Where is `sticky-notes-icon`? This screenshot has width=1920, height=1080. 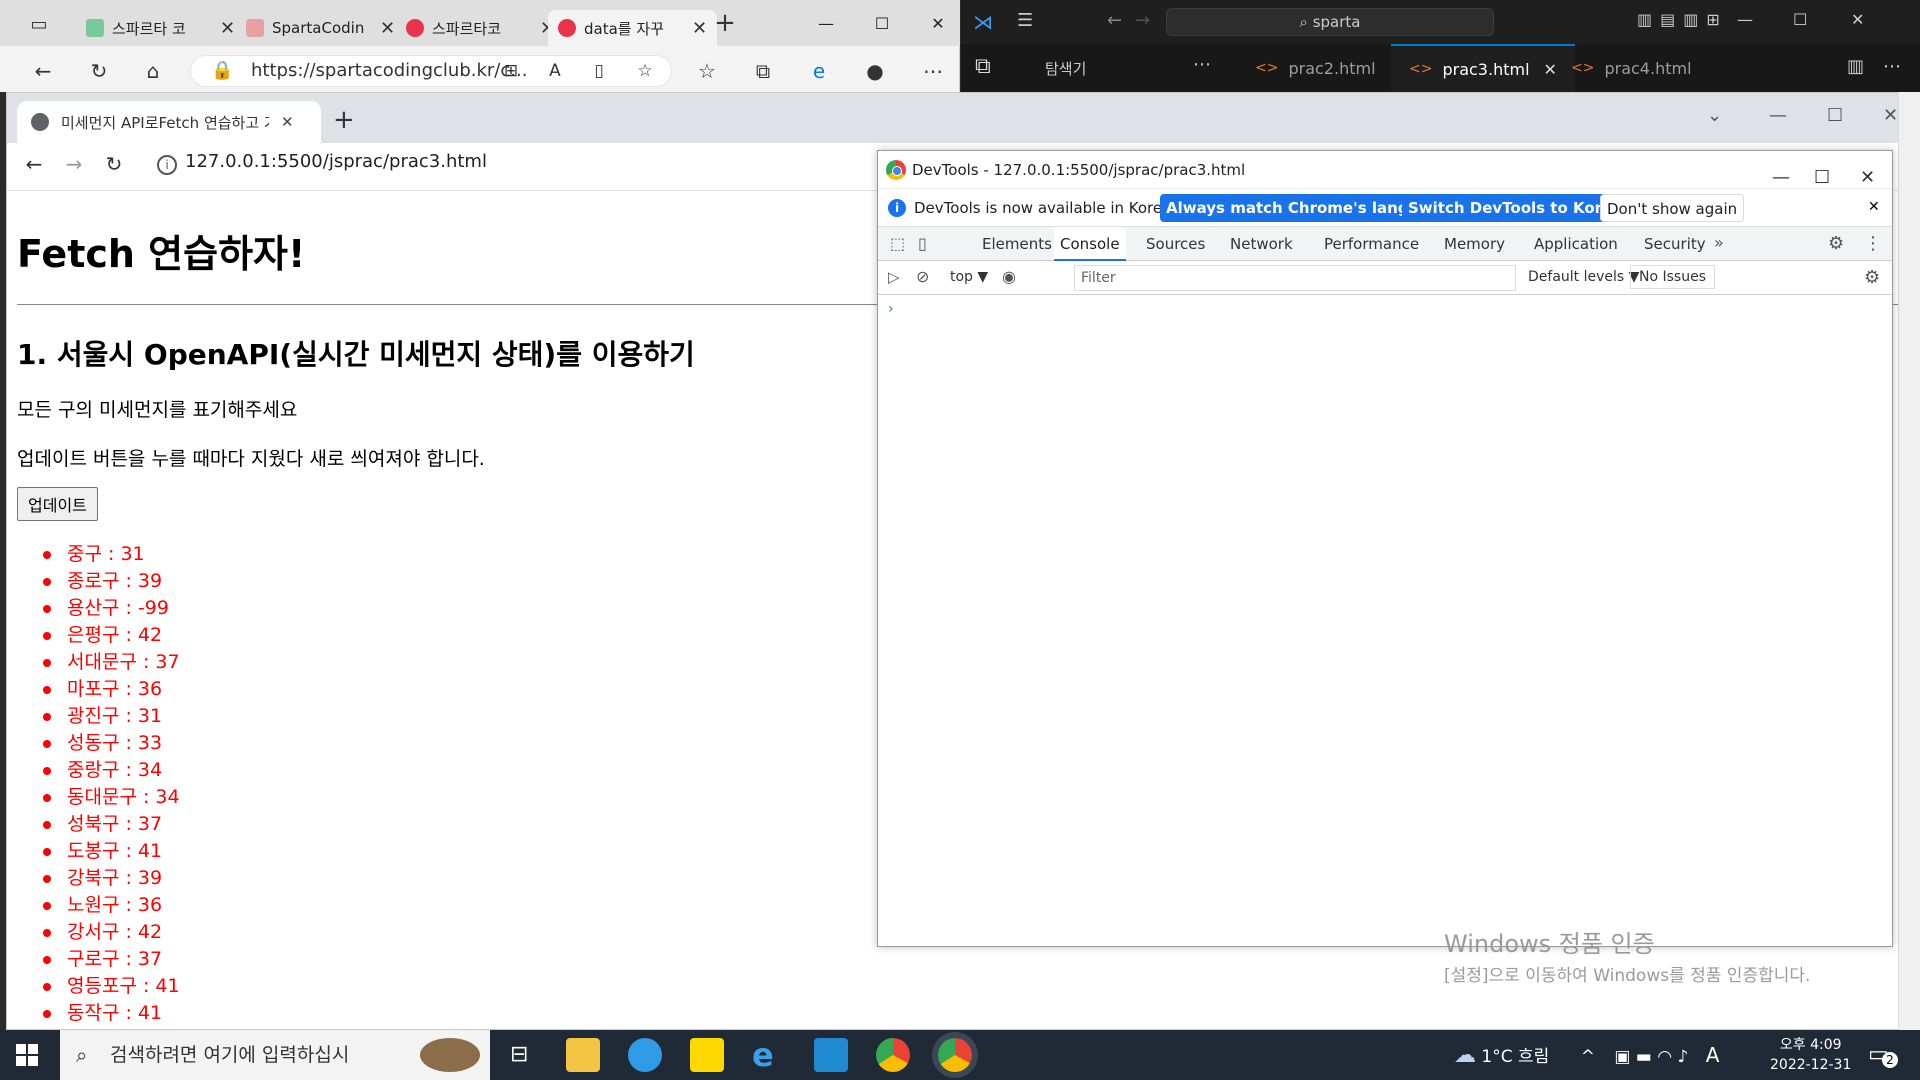
sticky-notes-icon is located at coordinates (707, 1055).